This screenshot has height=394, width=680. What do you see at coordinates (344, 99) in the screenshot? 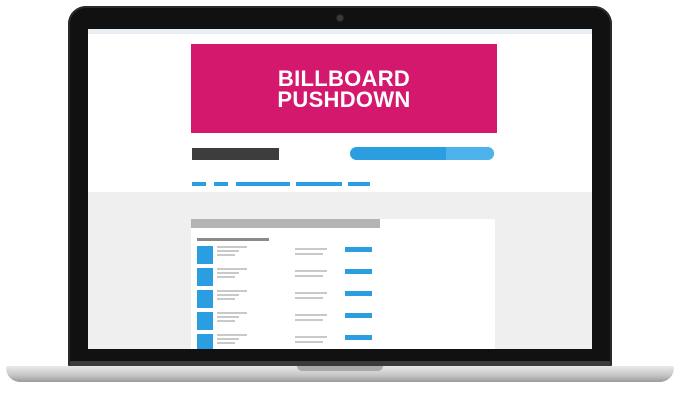
I see `billboard-line-2: PUSHDOWN` at bounding box center [344, 99].